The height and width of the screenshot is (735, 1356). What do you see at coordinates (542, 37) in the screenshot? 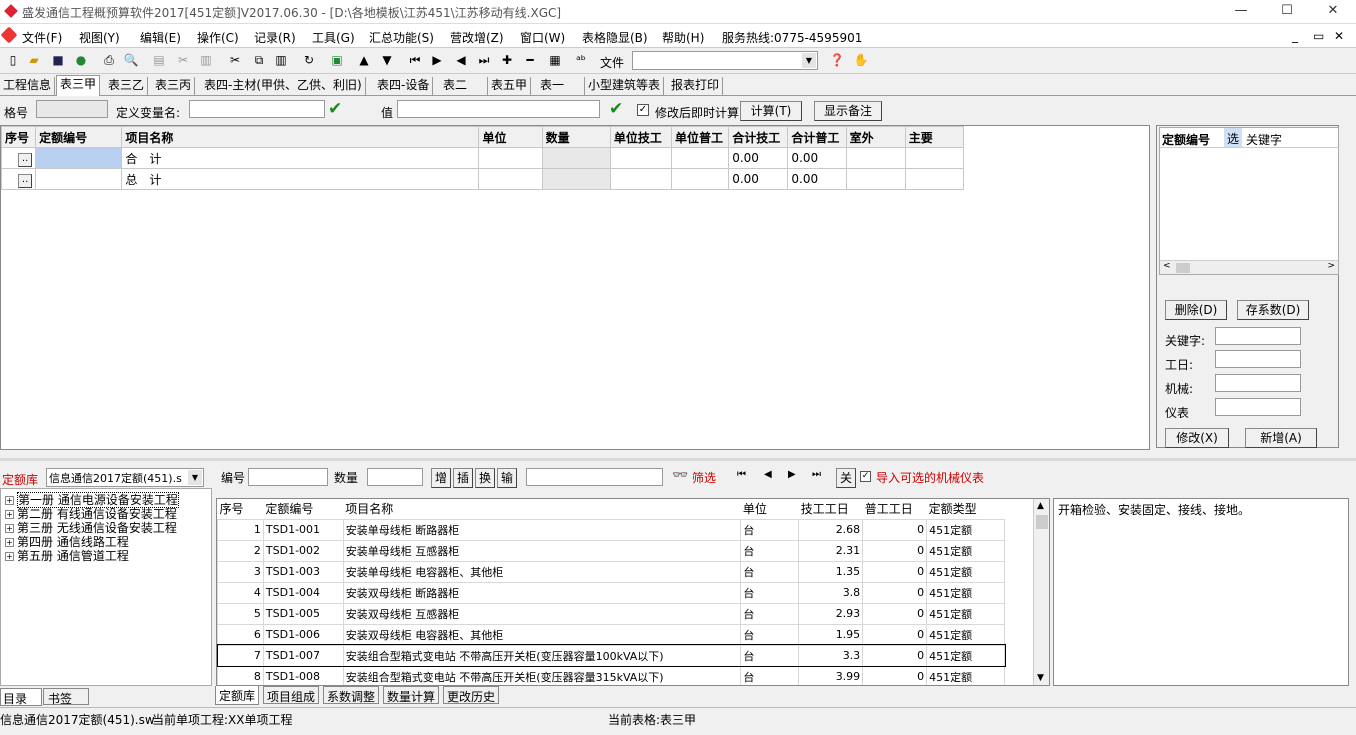
I see `menu-window: 窗口(W)` at bounding box center [542, 37].